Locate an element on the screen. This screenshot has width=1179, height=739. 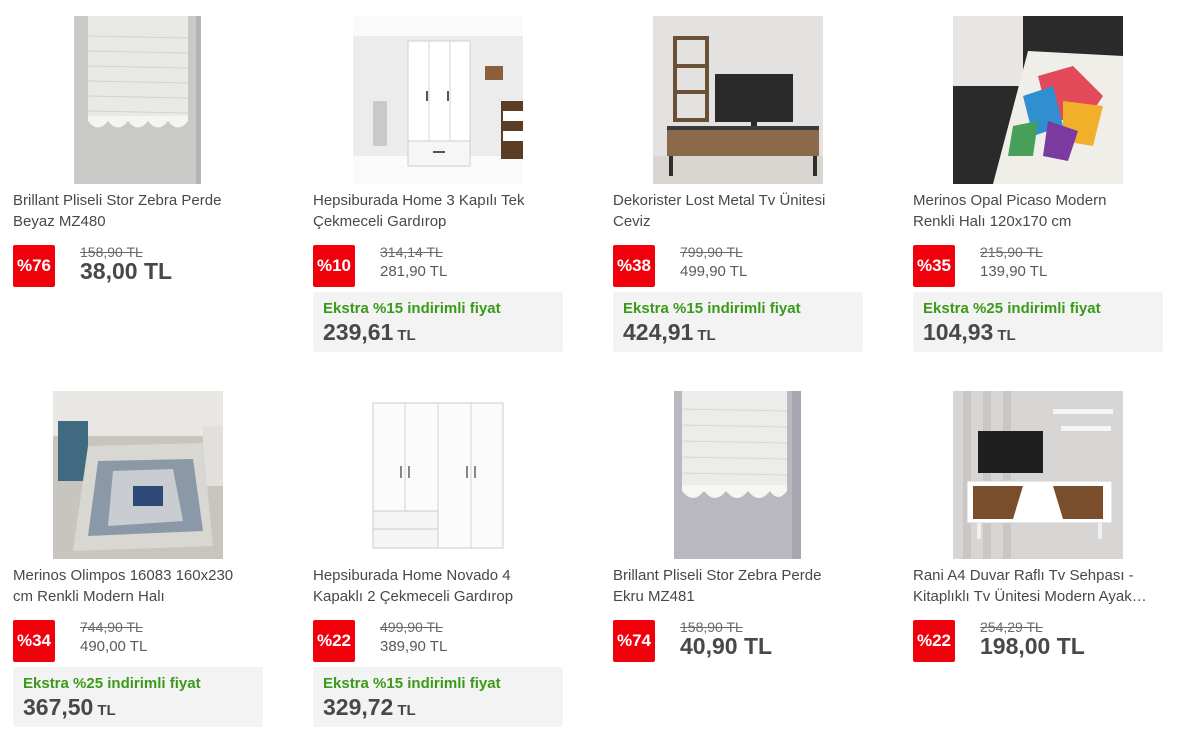
extra-discount-price: 367,50 TL is located at coordinates (69, 707).